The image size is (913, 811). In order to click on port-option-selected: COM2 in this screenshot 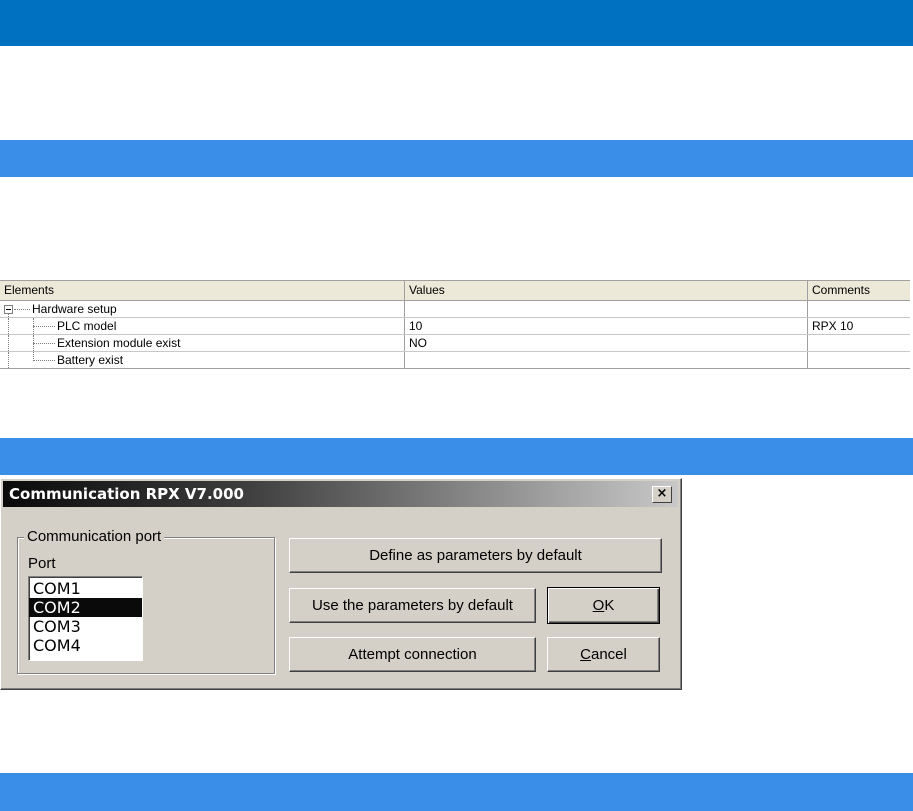, I will do `click(85, 607)`.